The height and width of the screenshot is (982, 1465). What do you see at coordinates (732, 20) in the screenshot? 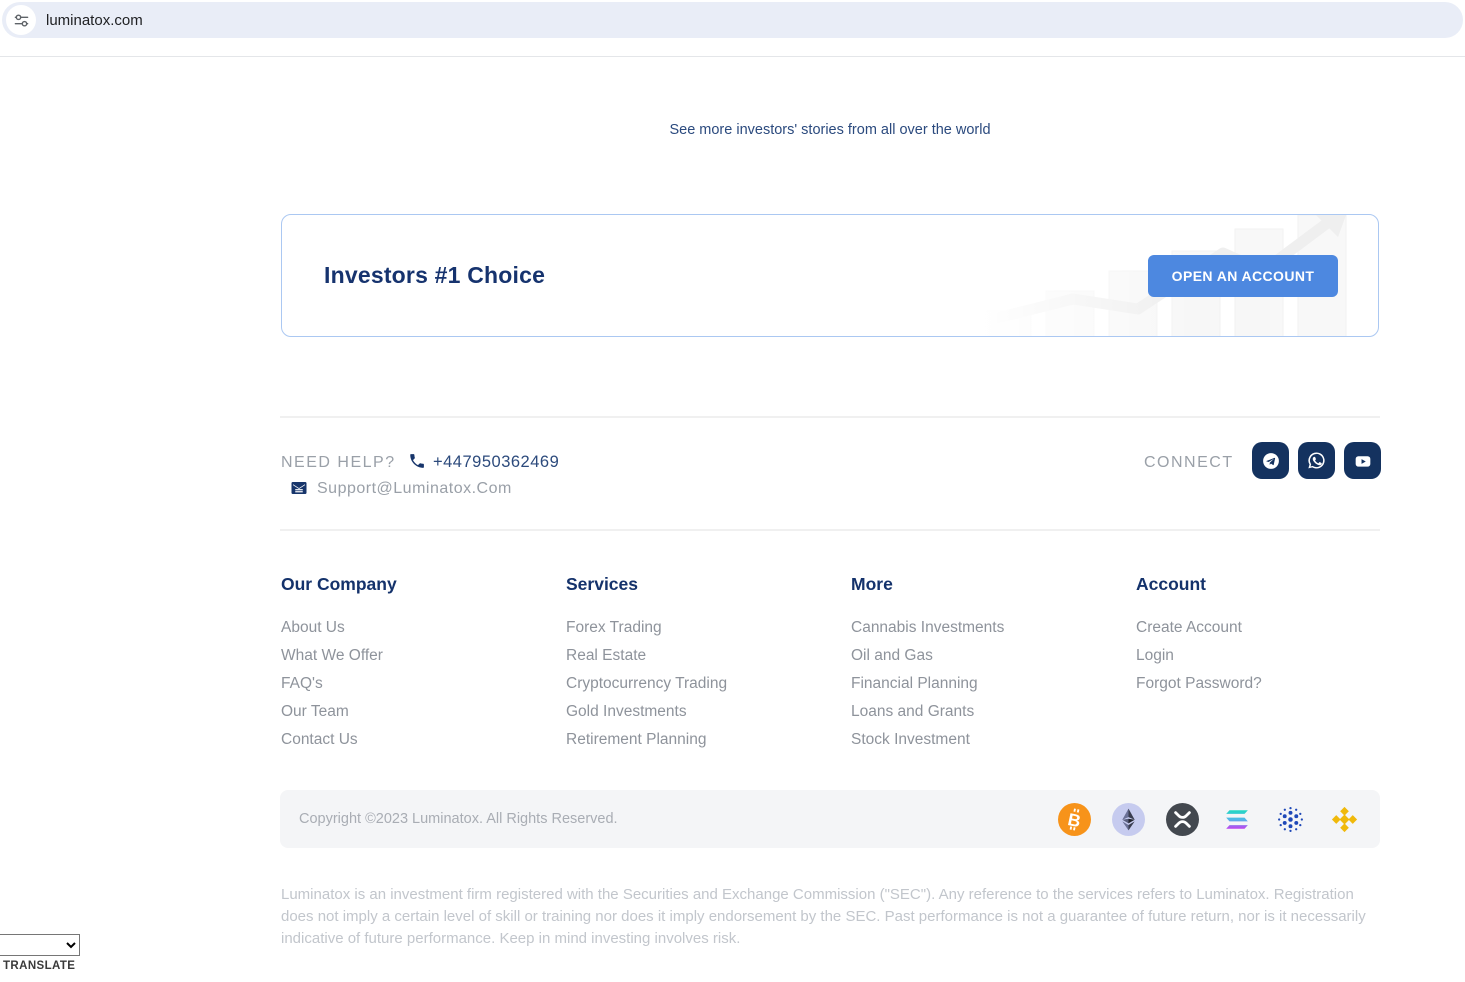
I see `browser-address-bar: luminatox.com` at bounding box center [732, 20].